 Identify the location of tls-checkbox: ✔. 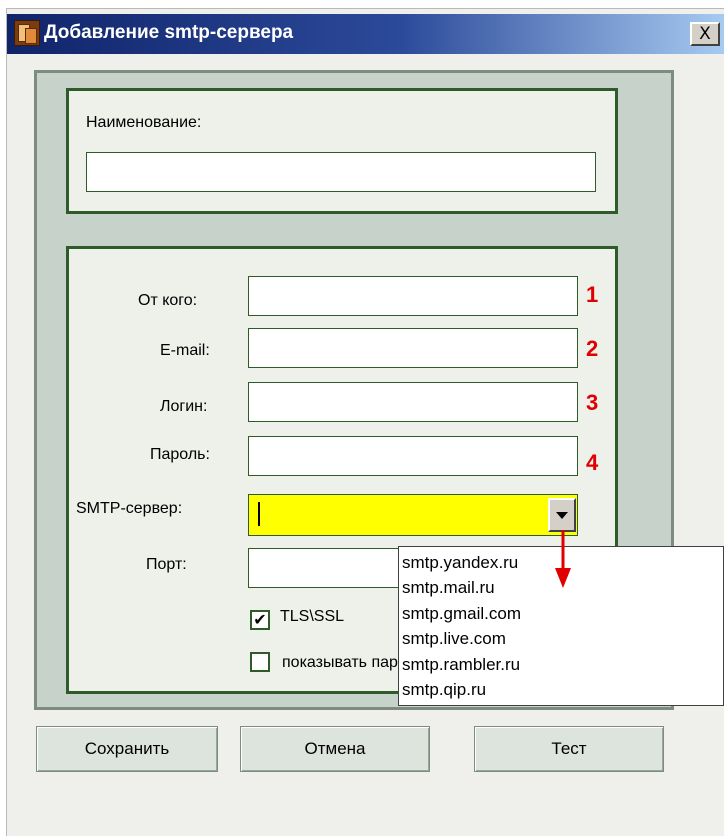
(260, 620).